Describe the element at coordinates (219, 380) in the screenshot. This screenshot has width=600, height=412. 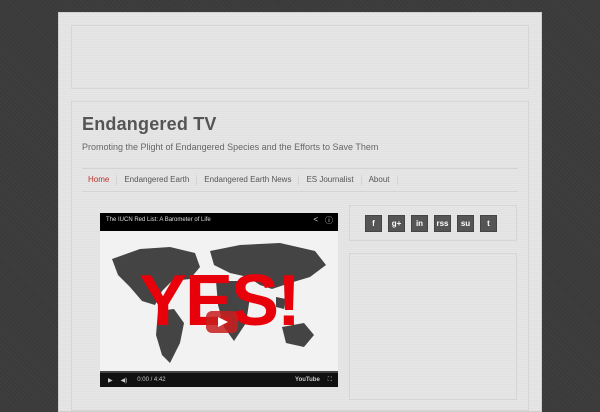
I see `video-controls: ▶ ◀) 0:00 / 4:42 YouTube ⛶` at that location.